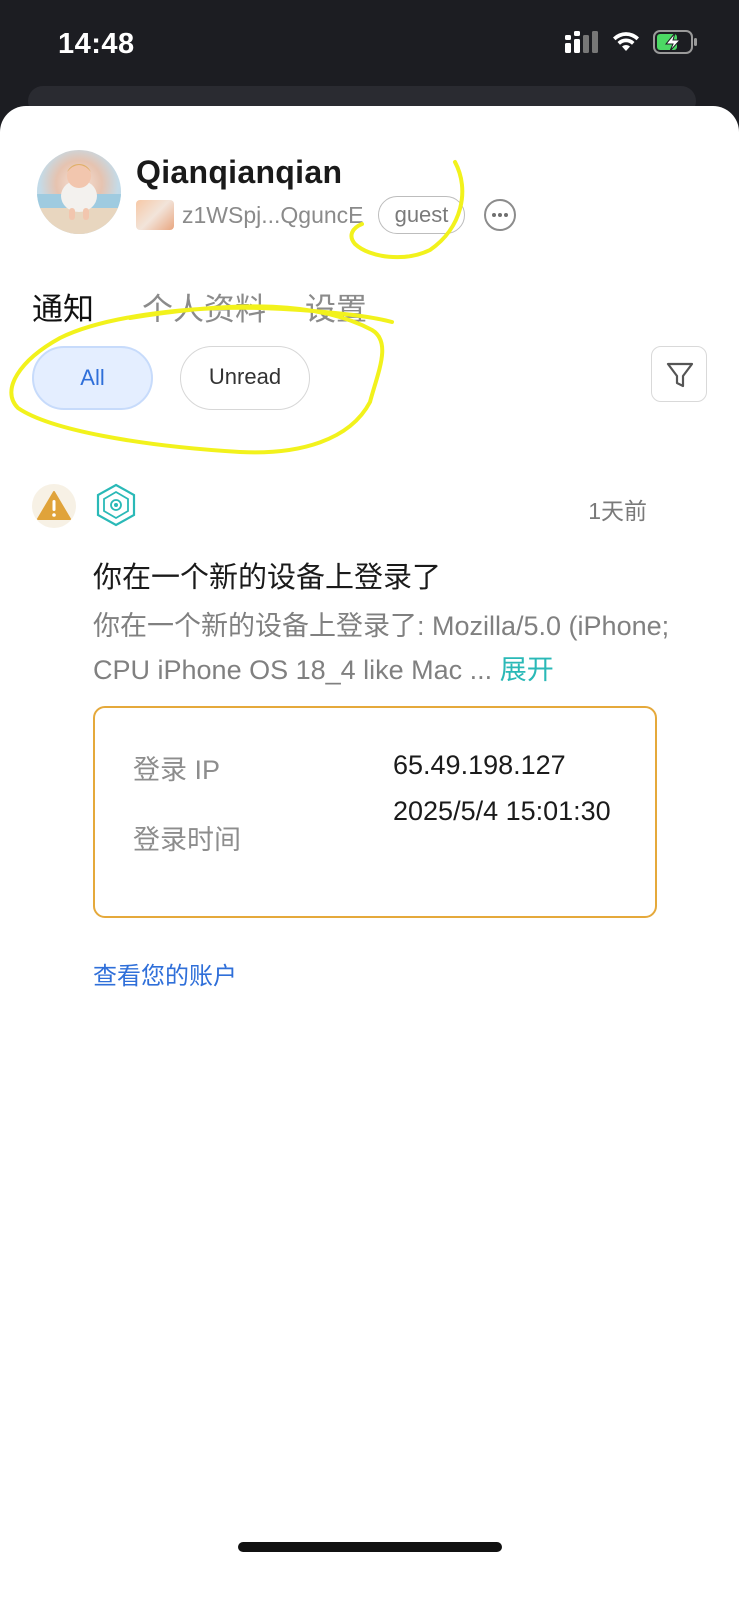  What do you see at coordinates (204, 306) in the screenshot?
I see `tab-profile: 个人资料` at bounding box center [204, 306].